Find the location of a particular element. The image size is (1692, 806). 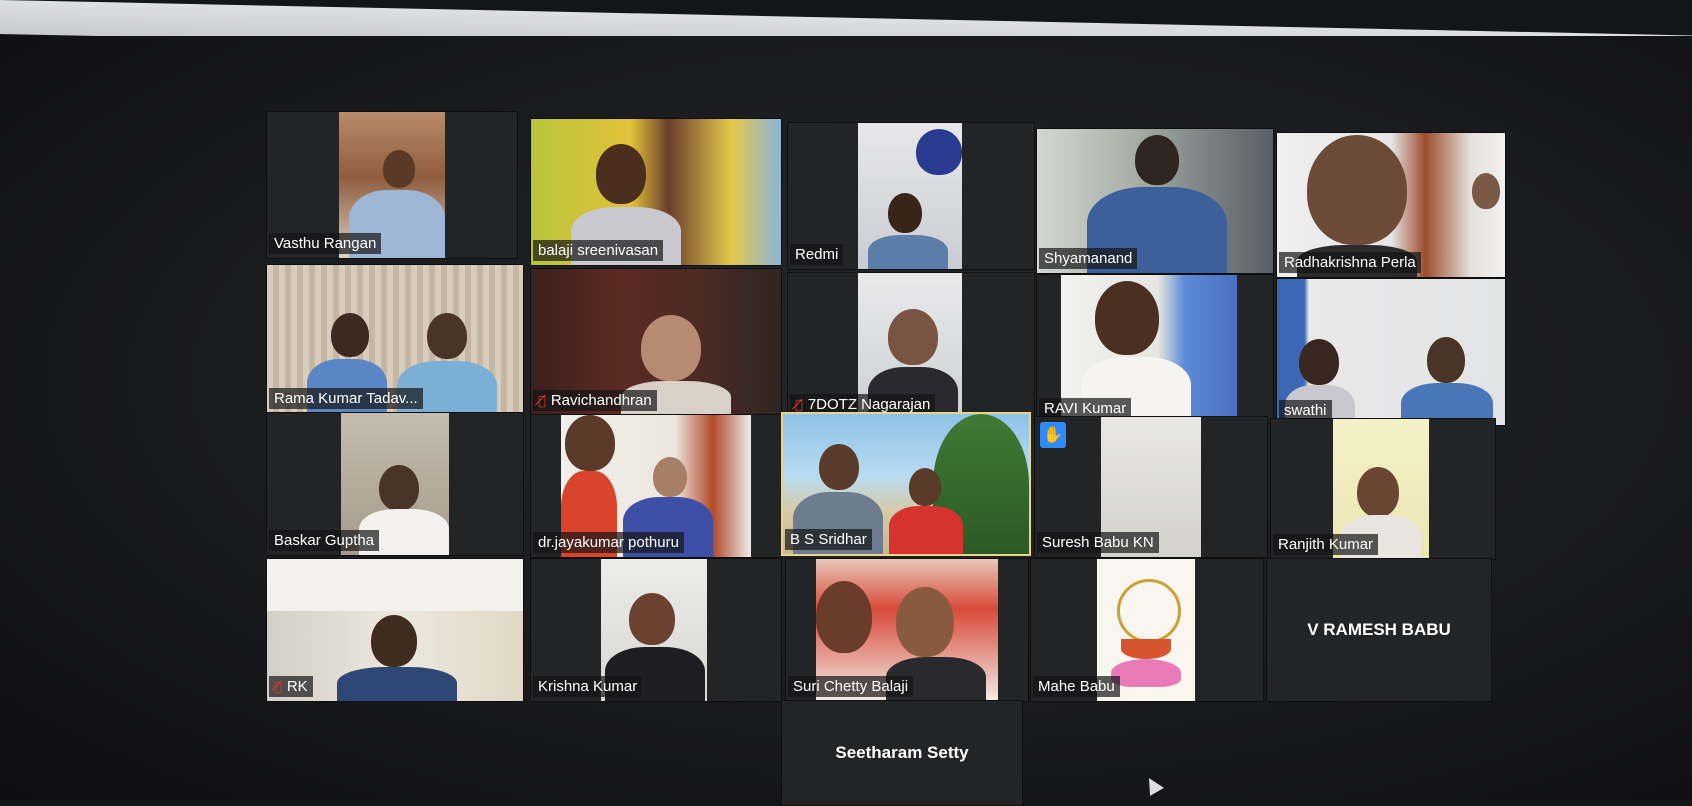

participant-tile-active-speaker: B S Sridhar is located at coordinates (906, 484).